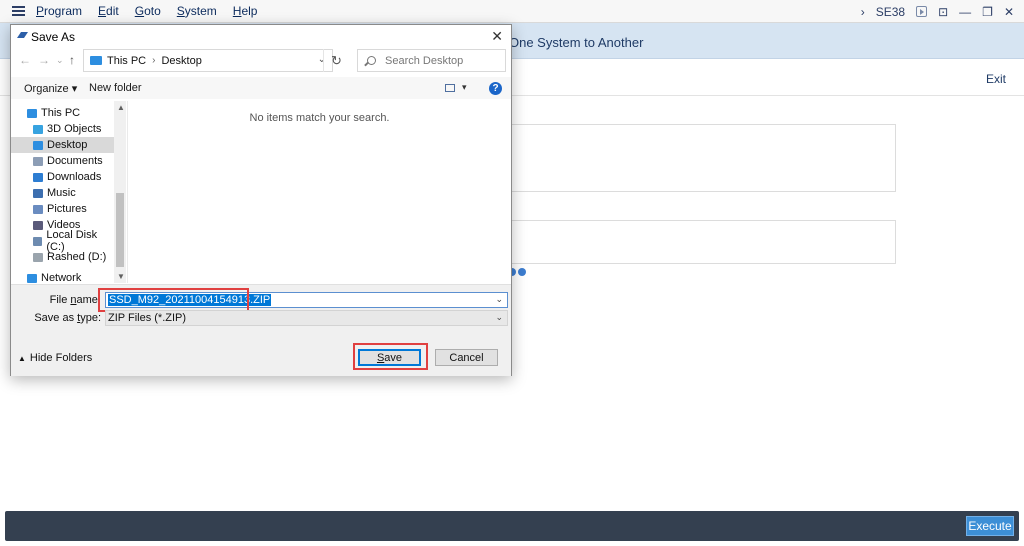  I want to click on nav-item-label: Music, so click(61, 193).